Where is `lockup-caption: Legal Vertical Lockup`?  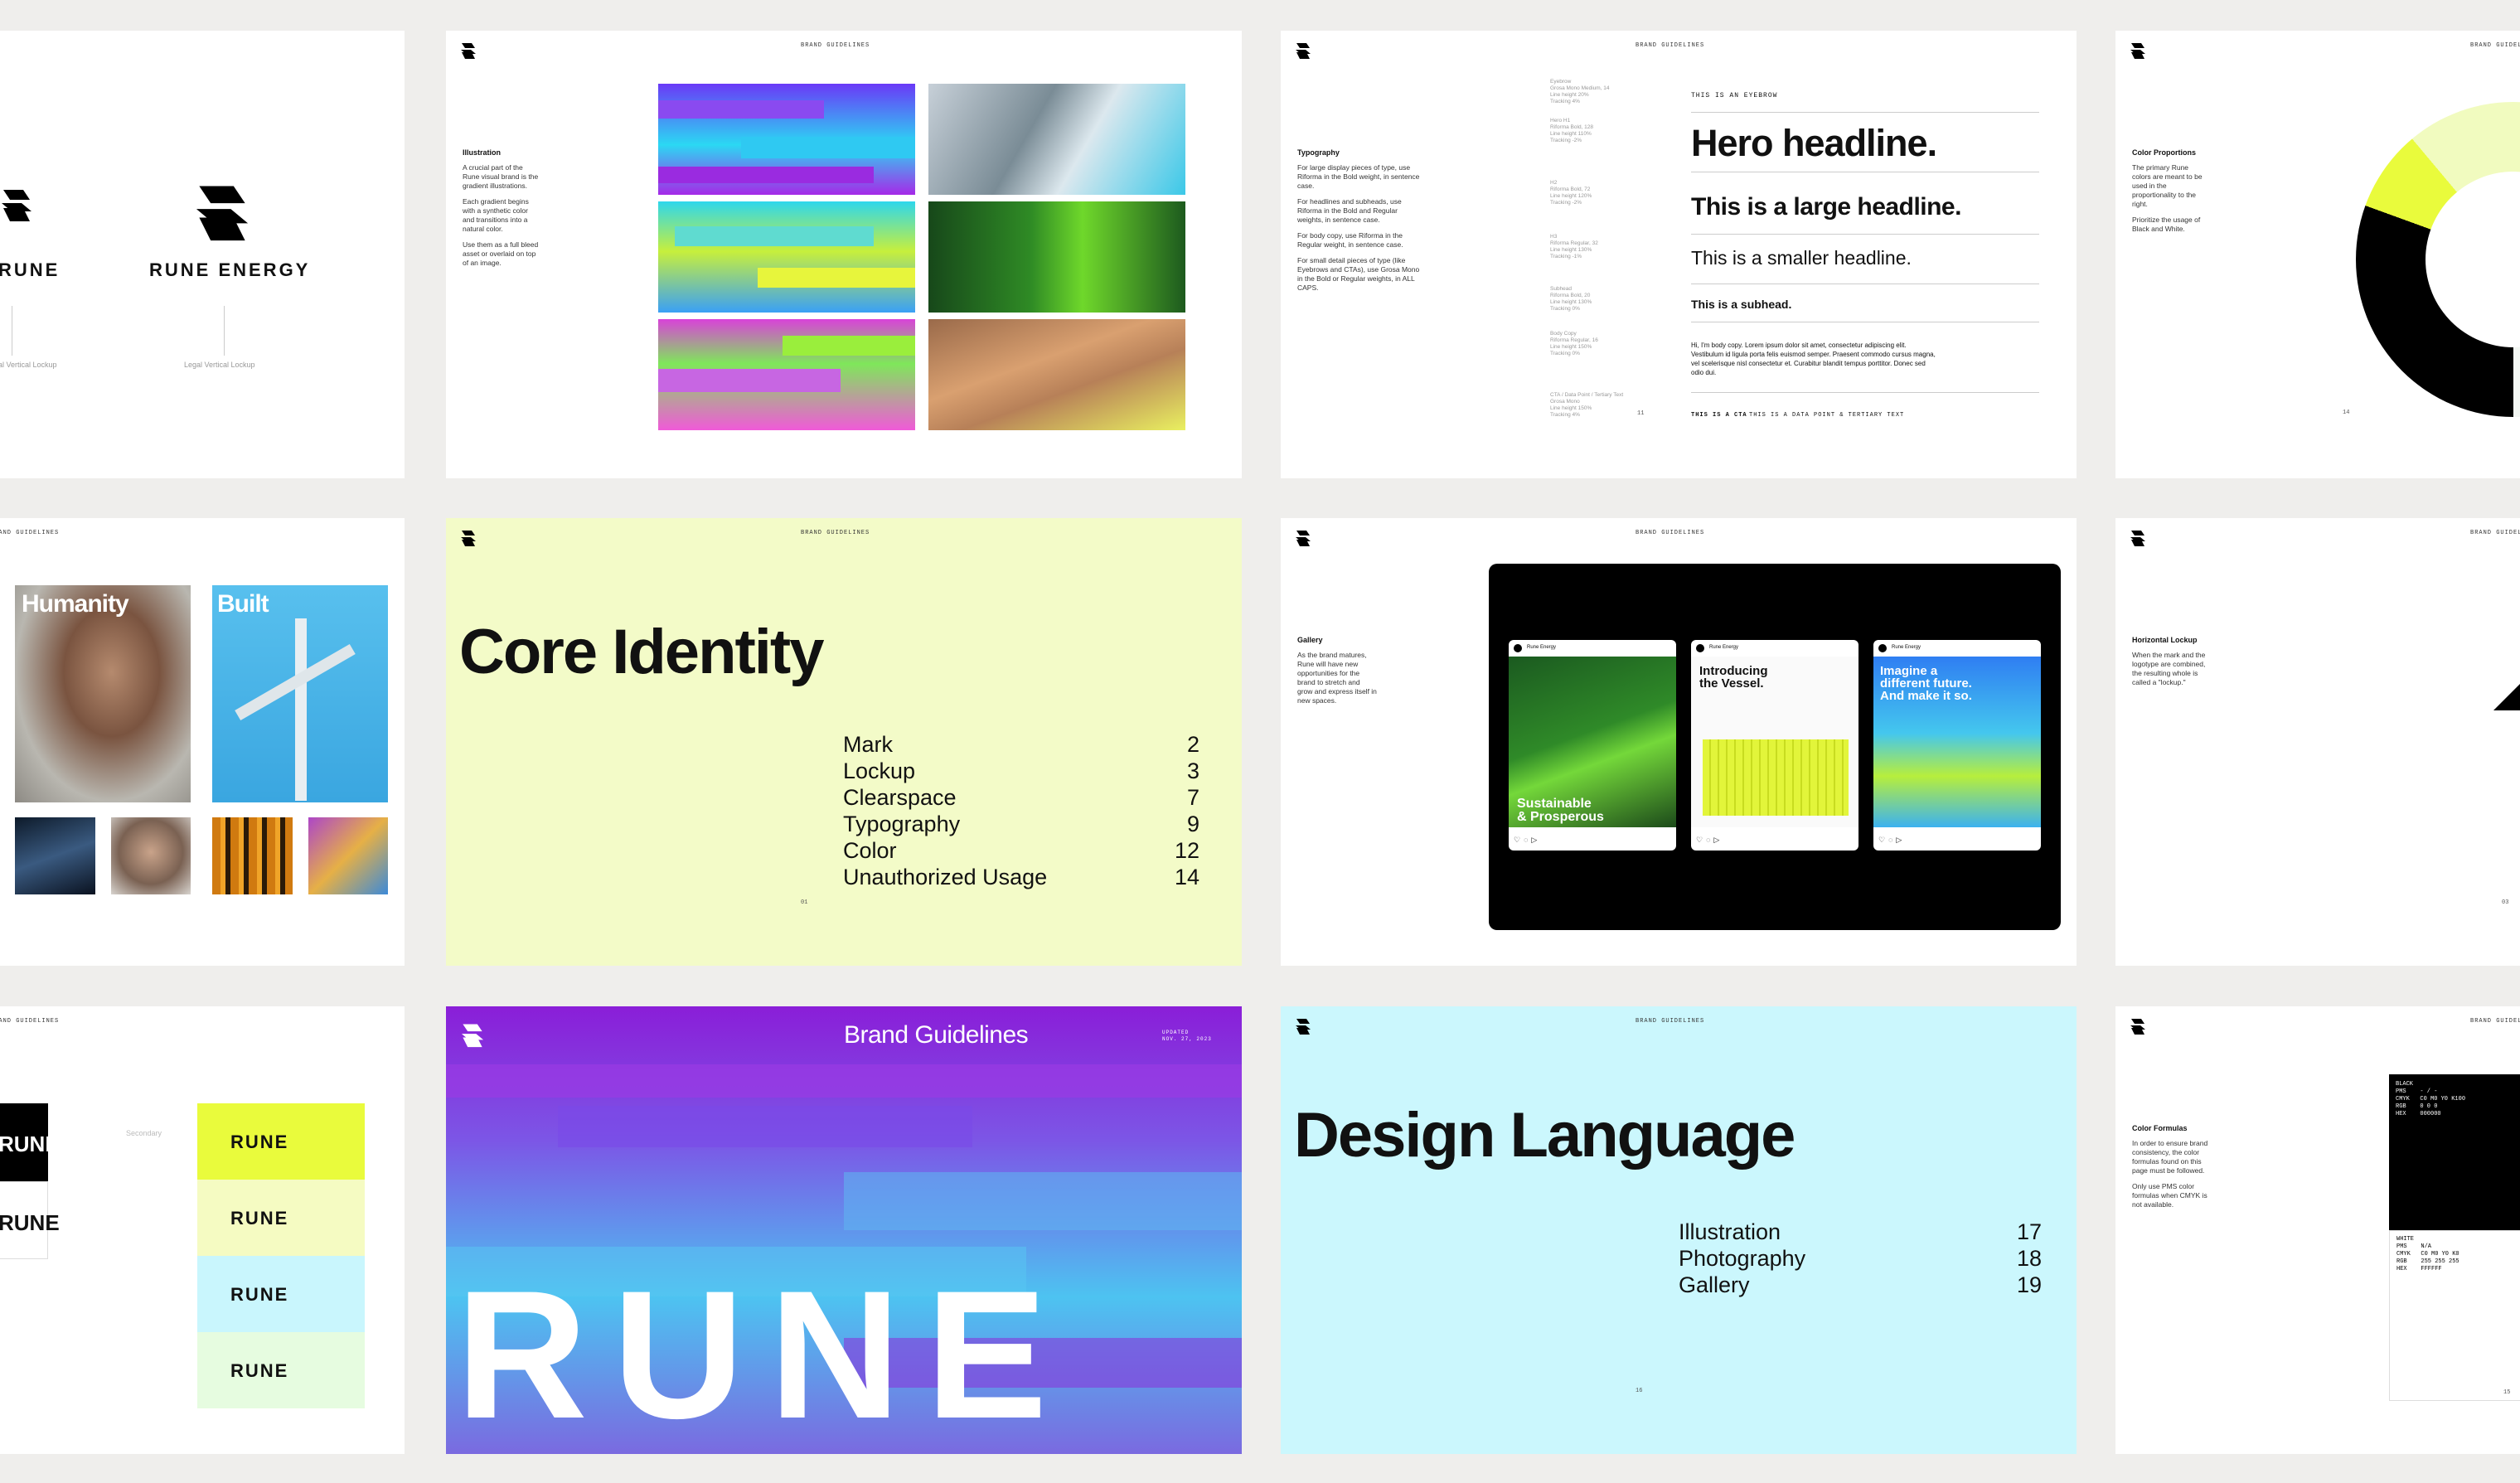 lockup-caption: Legal Vertical Lockup is located at coordinates (219, 365).